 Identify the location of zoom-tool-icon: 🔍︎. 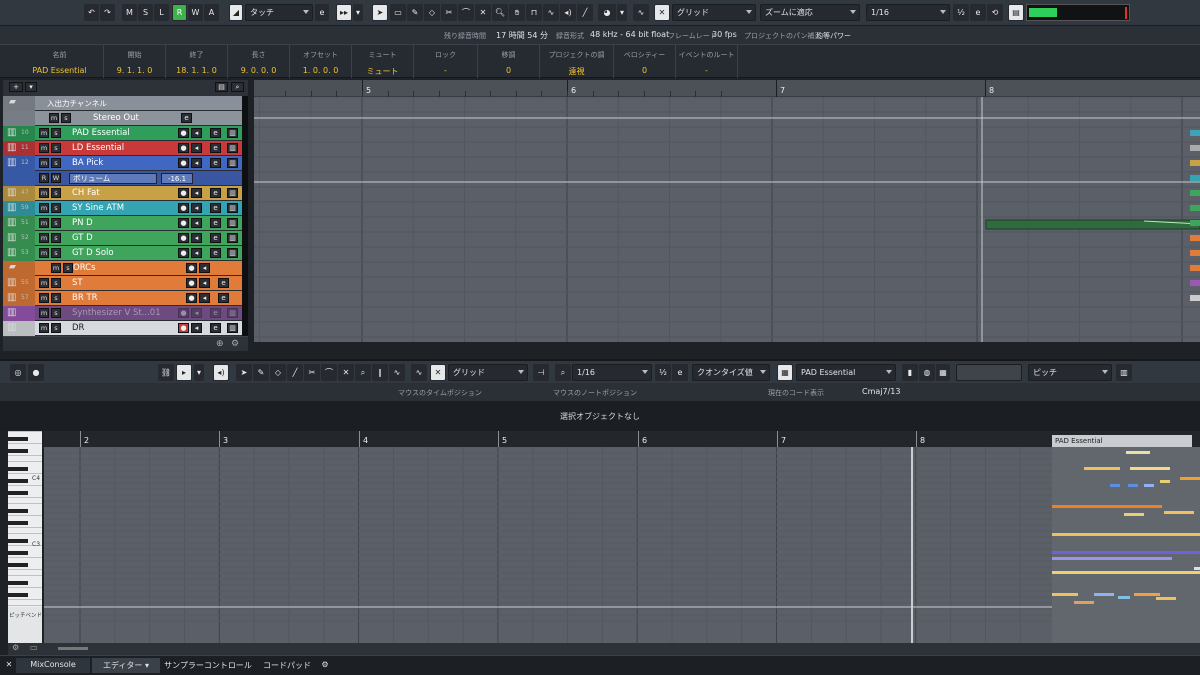
(500, 12).